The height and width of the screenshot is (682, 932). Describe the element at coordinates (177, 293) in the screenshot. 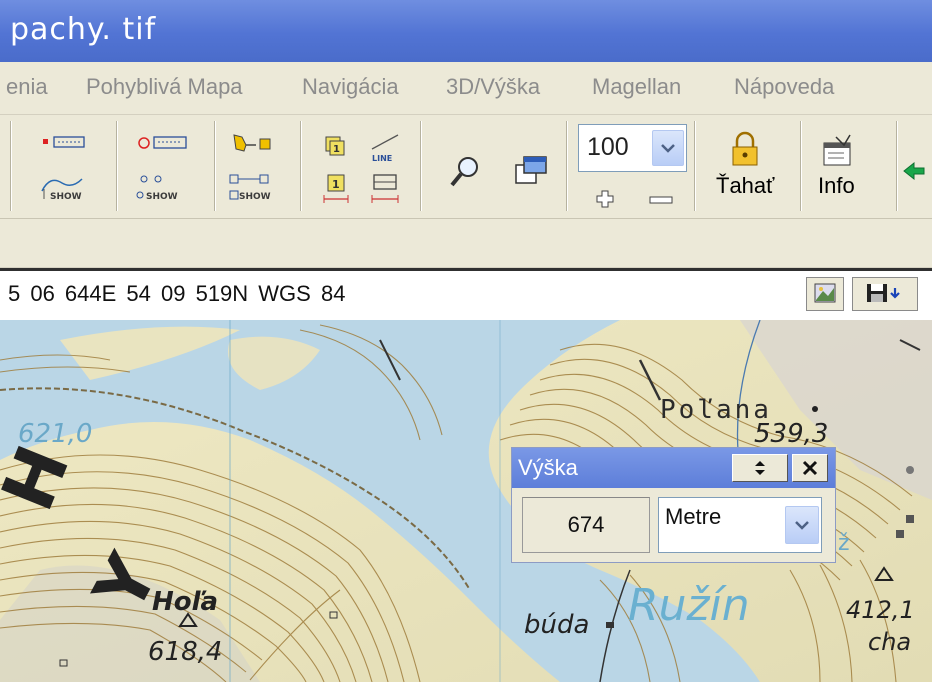

I see `coordinates-readout: 5 06 644E 54 09 519N WGS 84` at that location.